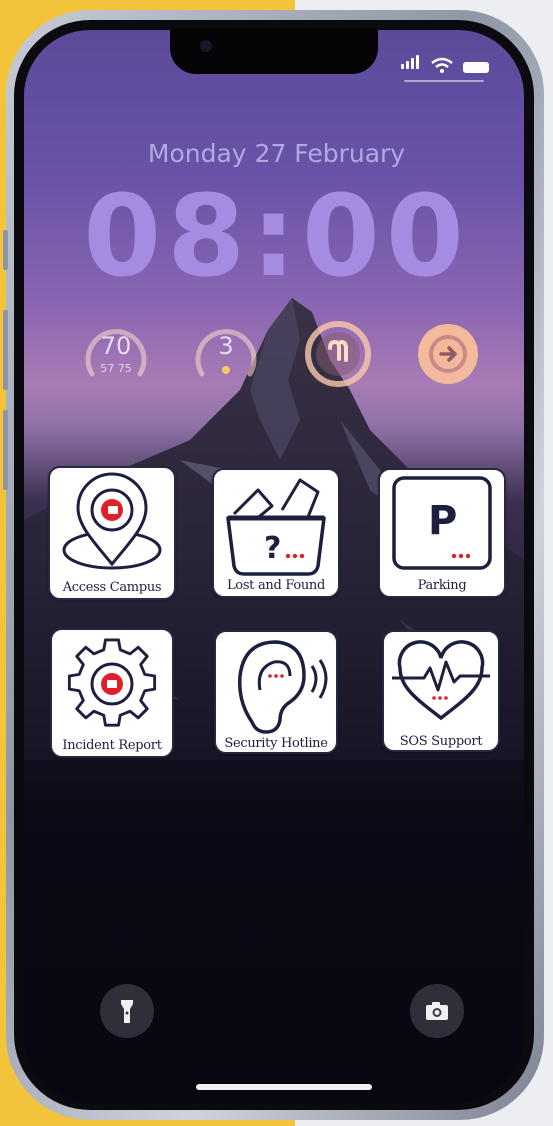  What do you see at coordinates (116, 346) in the screenshot?
I see `temperature-current: 70` at bounding box center [116, 346].